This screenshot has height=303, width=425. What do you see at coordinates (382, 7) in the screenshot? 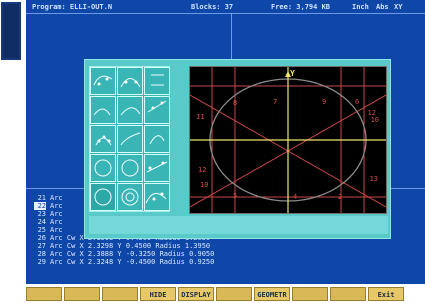
I see `mode-indicator: Abs` at bounding box center [382, 7].